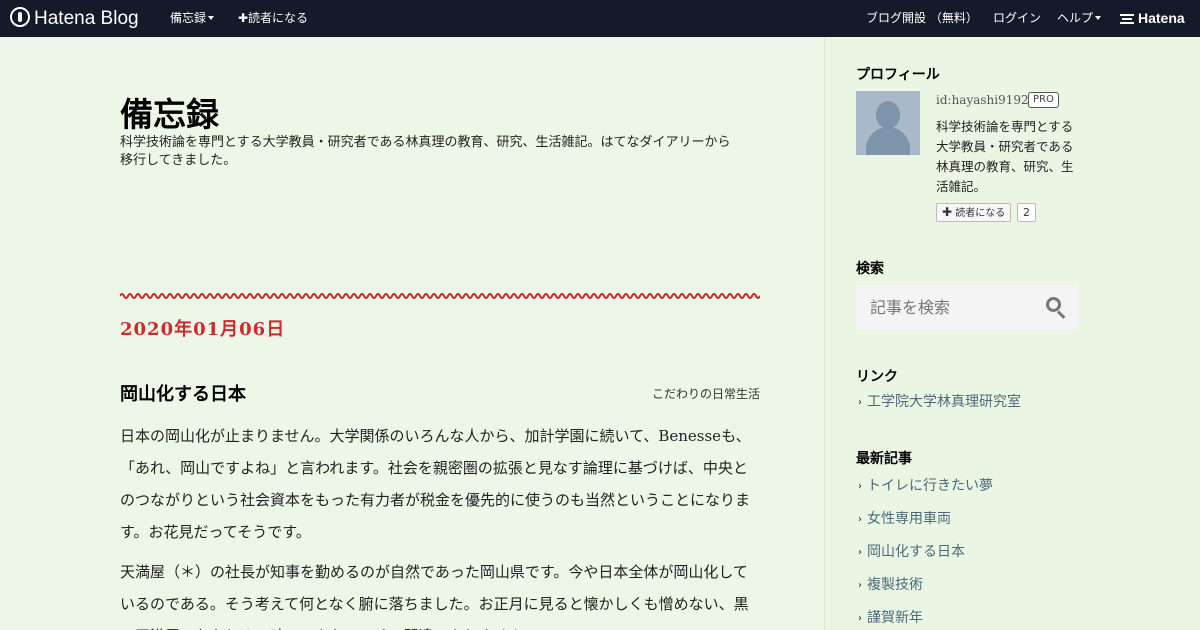 The image size is (1200, 630). Describe the element at coordinates (877, 377) in the screenshot. I see `links-module-title: リンク` at that location.